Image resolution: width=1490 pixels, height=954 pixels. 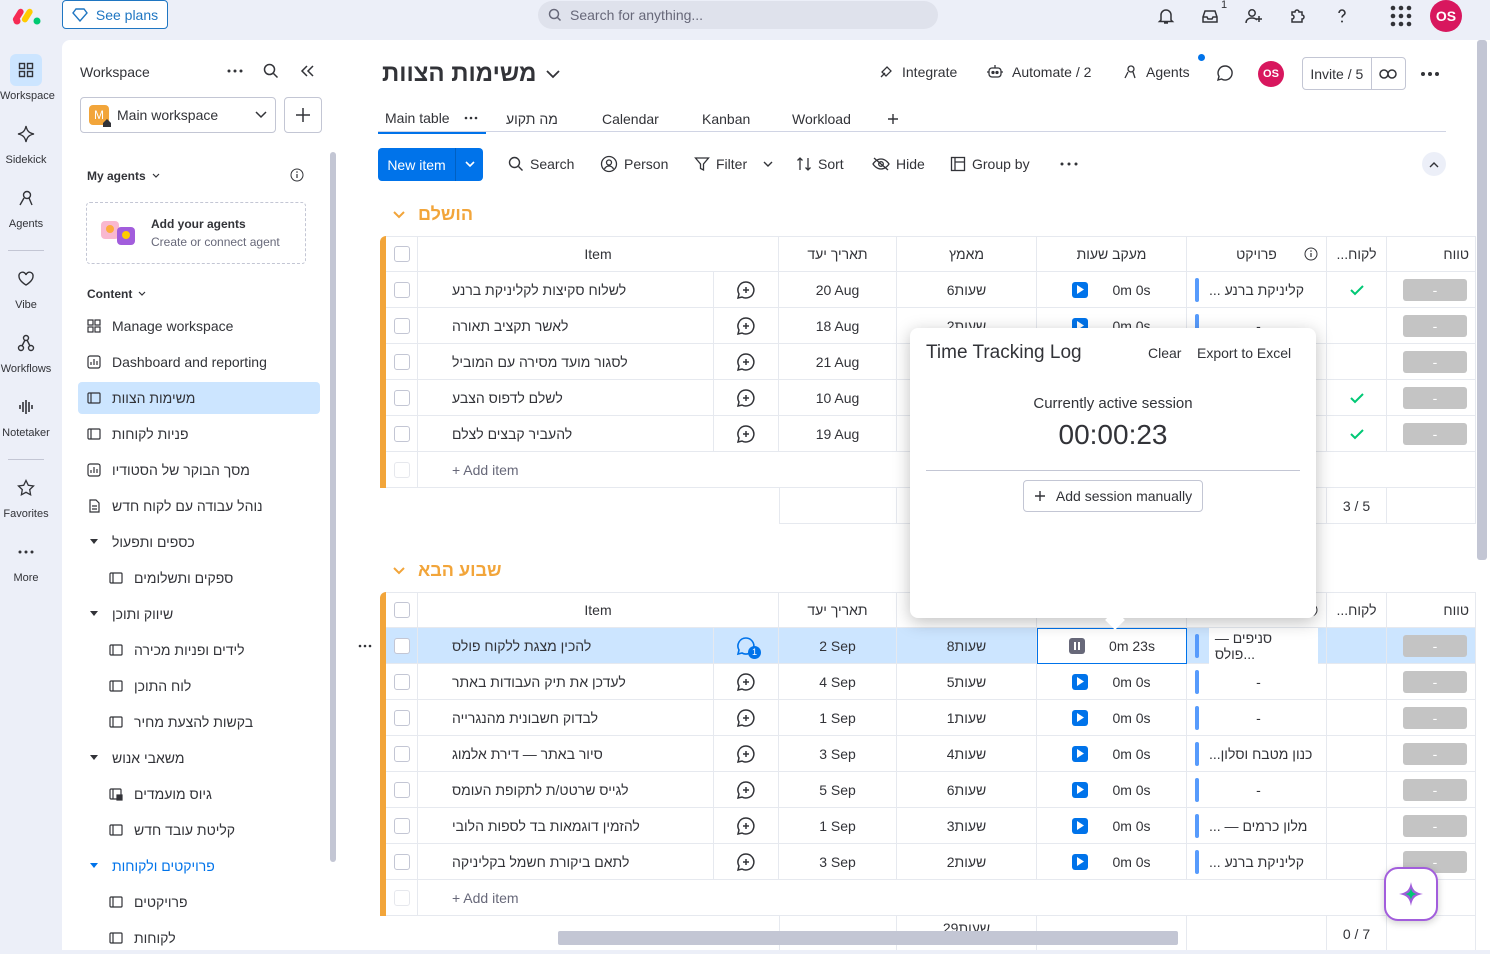 What do you see at coordinates (540, 790) in the screenshot?
I see `item-name: לגייס שרטט/ת לתקופת העומס` at bounding box center [540, 790].